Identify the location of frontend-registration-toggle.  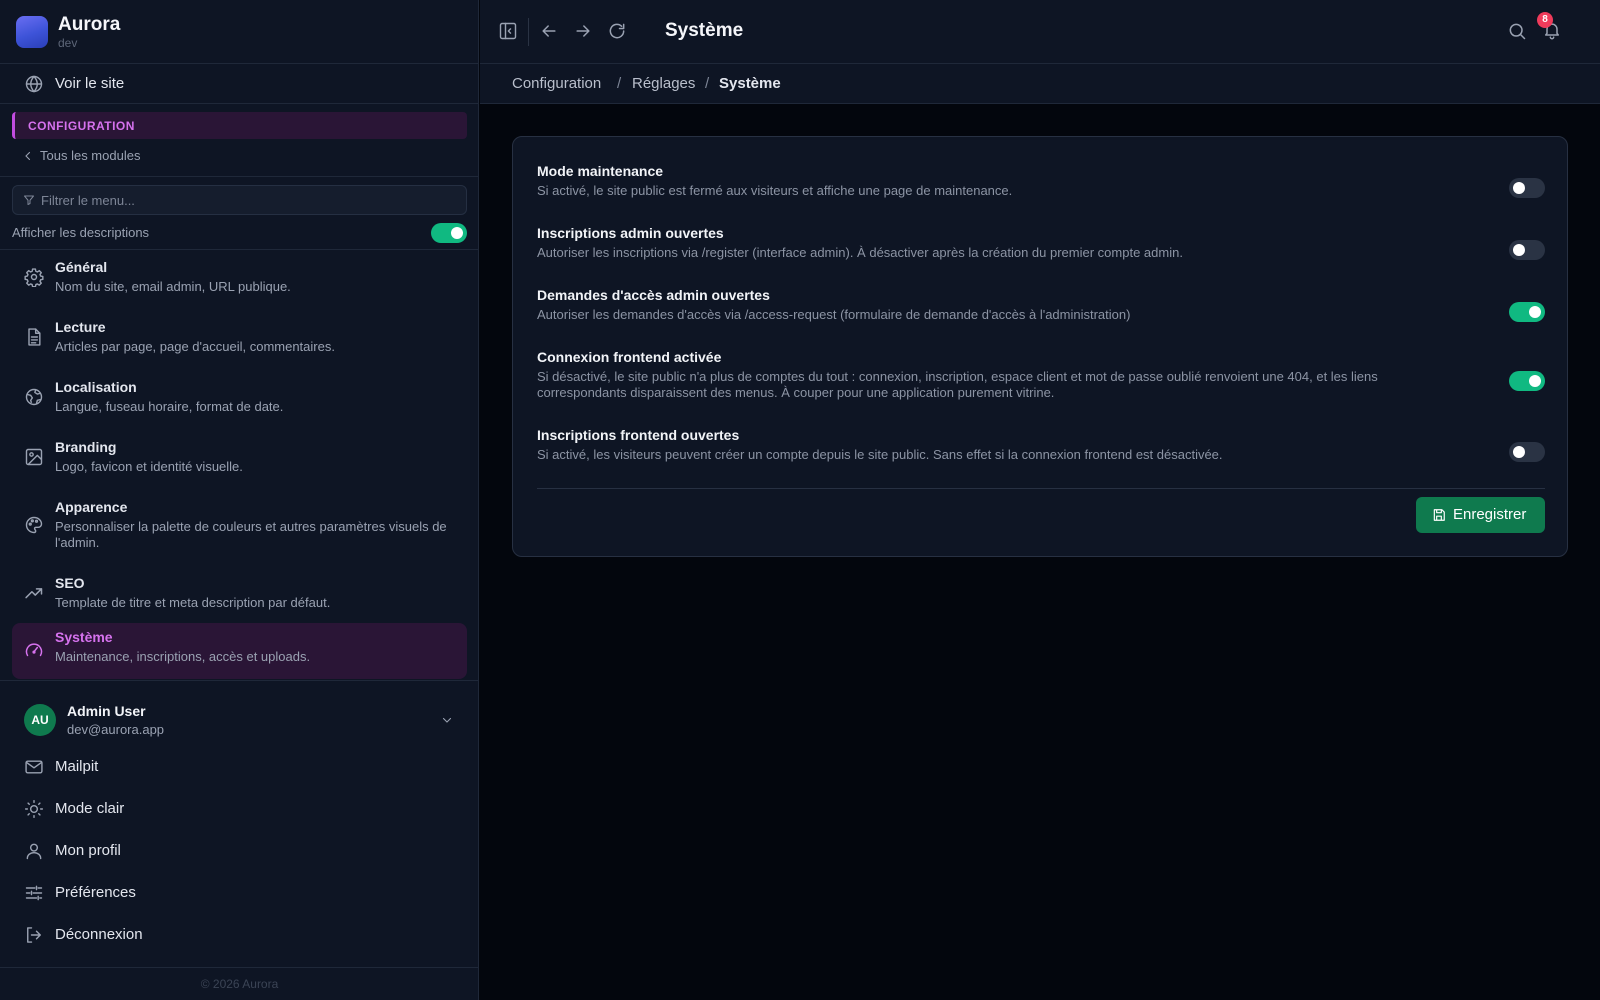
(1527, 452).